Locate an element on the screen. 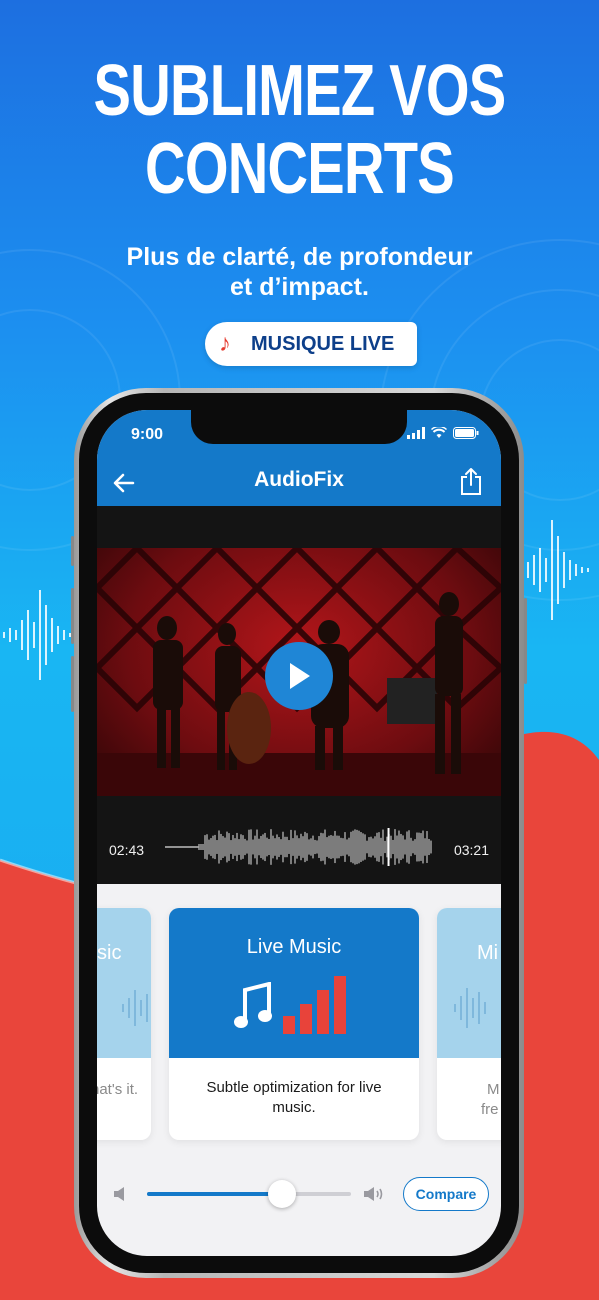  phone-side-button is located at coordinates (72, 551).